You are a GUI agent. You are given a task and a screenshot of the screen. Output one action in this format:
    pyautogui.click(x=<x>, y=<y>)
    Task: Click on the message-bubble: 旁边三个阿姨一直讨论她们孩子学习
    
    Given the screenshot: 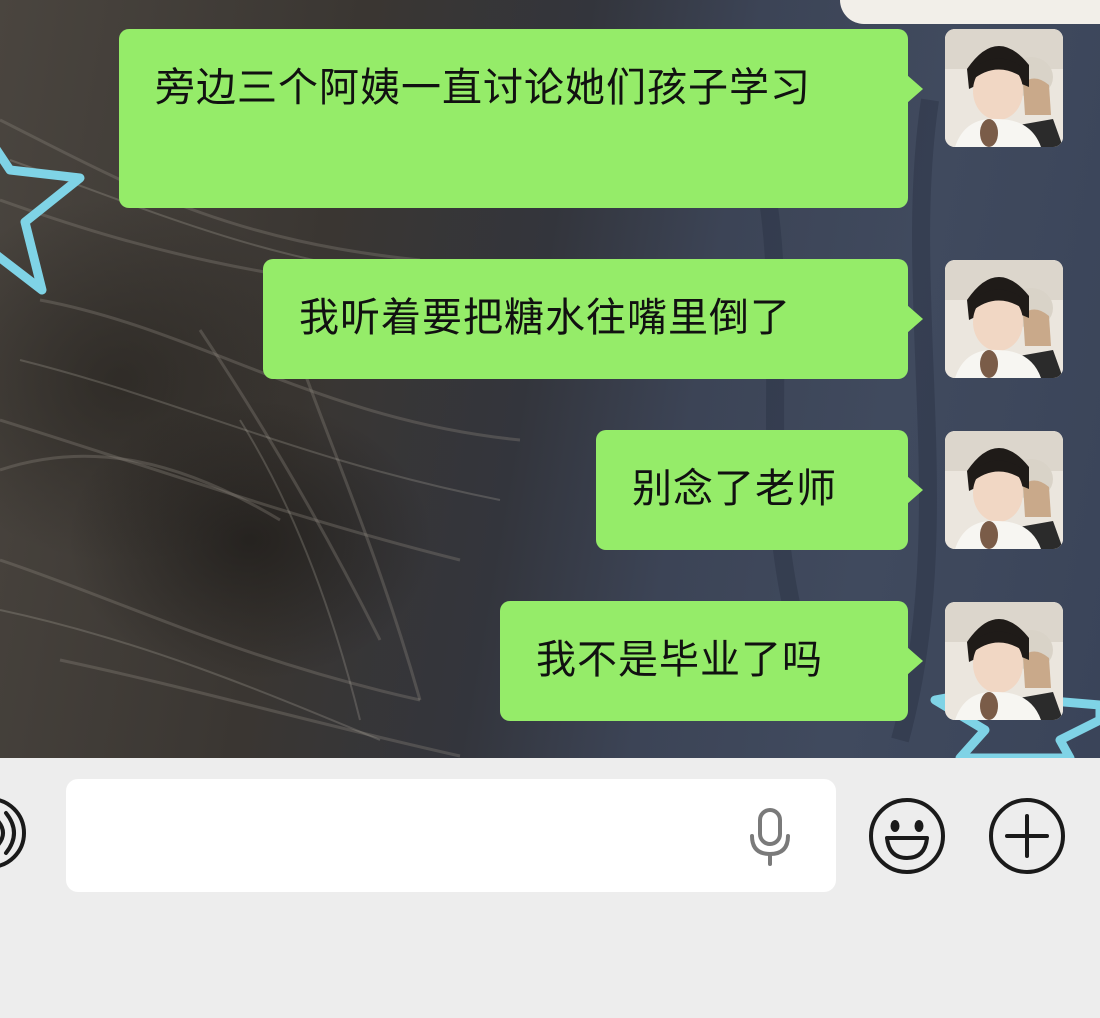 What is the action you would take?
    pyautogui.click(x=521, y=118)
    